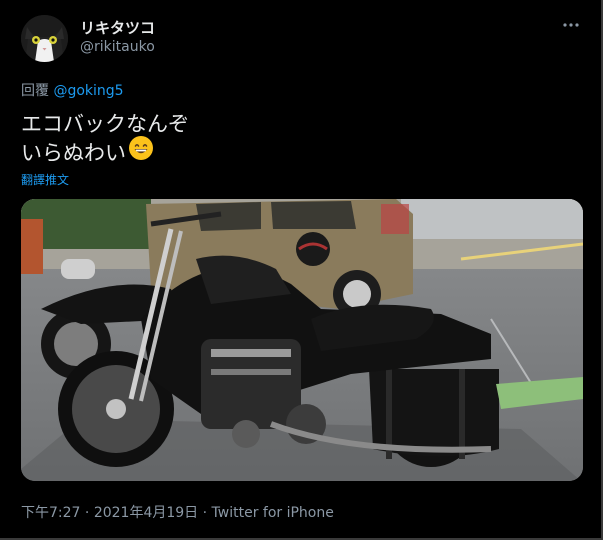  What do you see at coordinates (273, 513) in the screenshot?
I see `tweet-source-link: Twitter for iPhone` at bounding box center [273, 513].